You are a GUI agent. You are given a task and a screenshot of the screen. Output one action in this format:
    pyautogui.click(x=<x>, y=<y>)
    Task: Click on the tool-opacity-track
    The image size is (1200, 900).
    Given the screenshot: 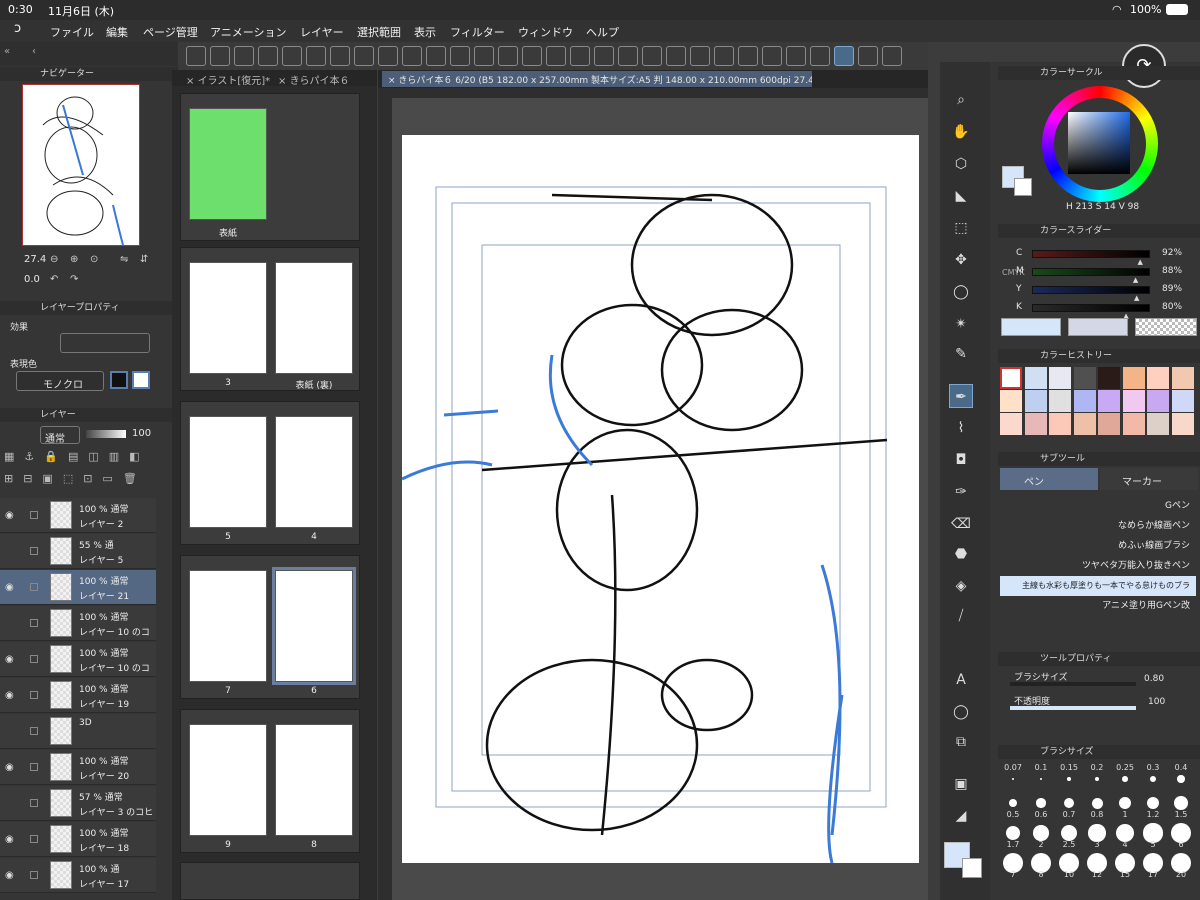 What is the action you would take?
    pyautogui.click(x=1073, y=708)
    